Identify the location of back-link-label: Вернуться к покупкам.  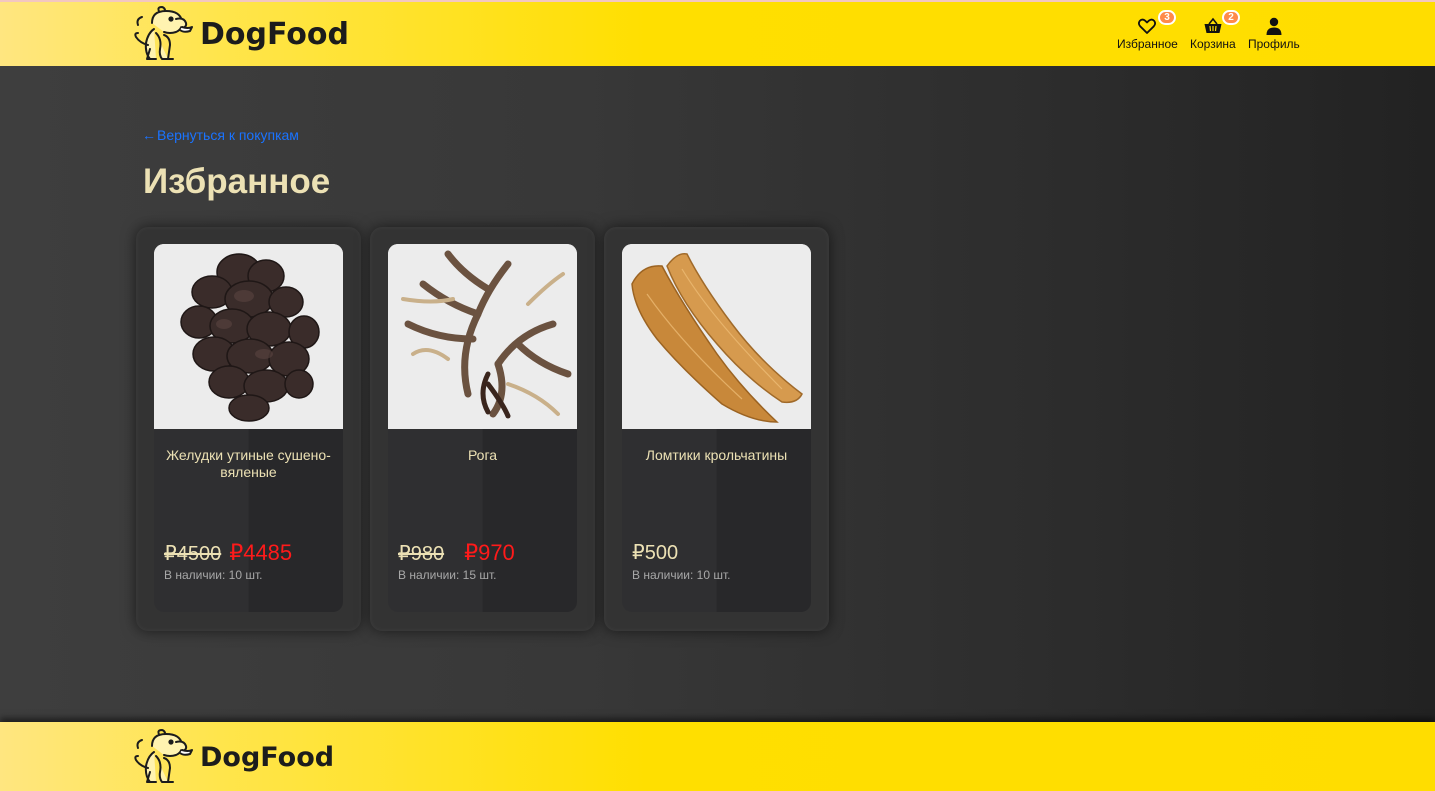
(228, 135).